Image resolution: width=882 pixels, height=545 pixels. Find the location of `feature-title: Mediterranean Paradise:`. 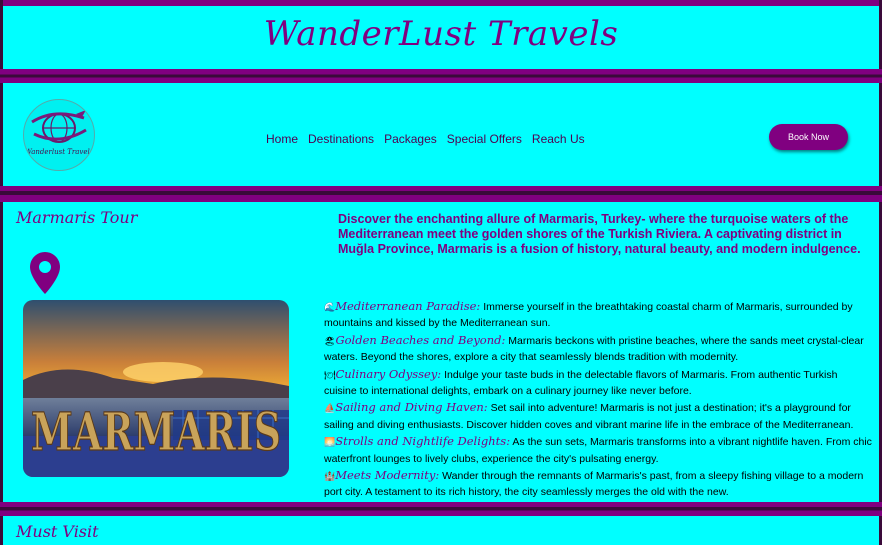

feature-title: Mediterranean Paradise: is located at coordinates (408, 306).